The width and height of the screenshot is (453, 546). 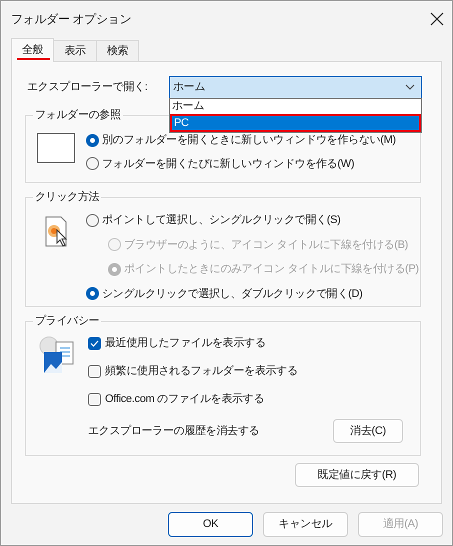 I want to click on close-icon, so click(x=437, y=19).